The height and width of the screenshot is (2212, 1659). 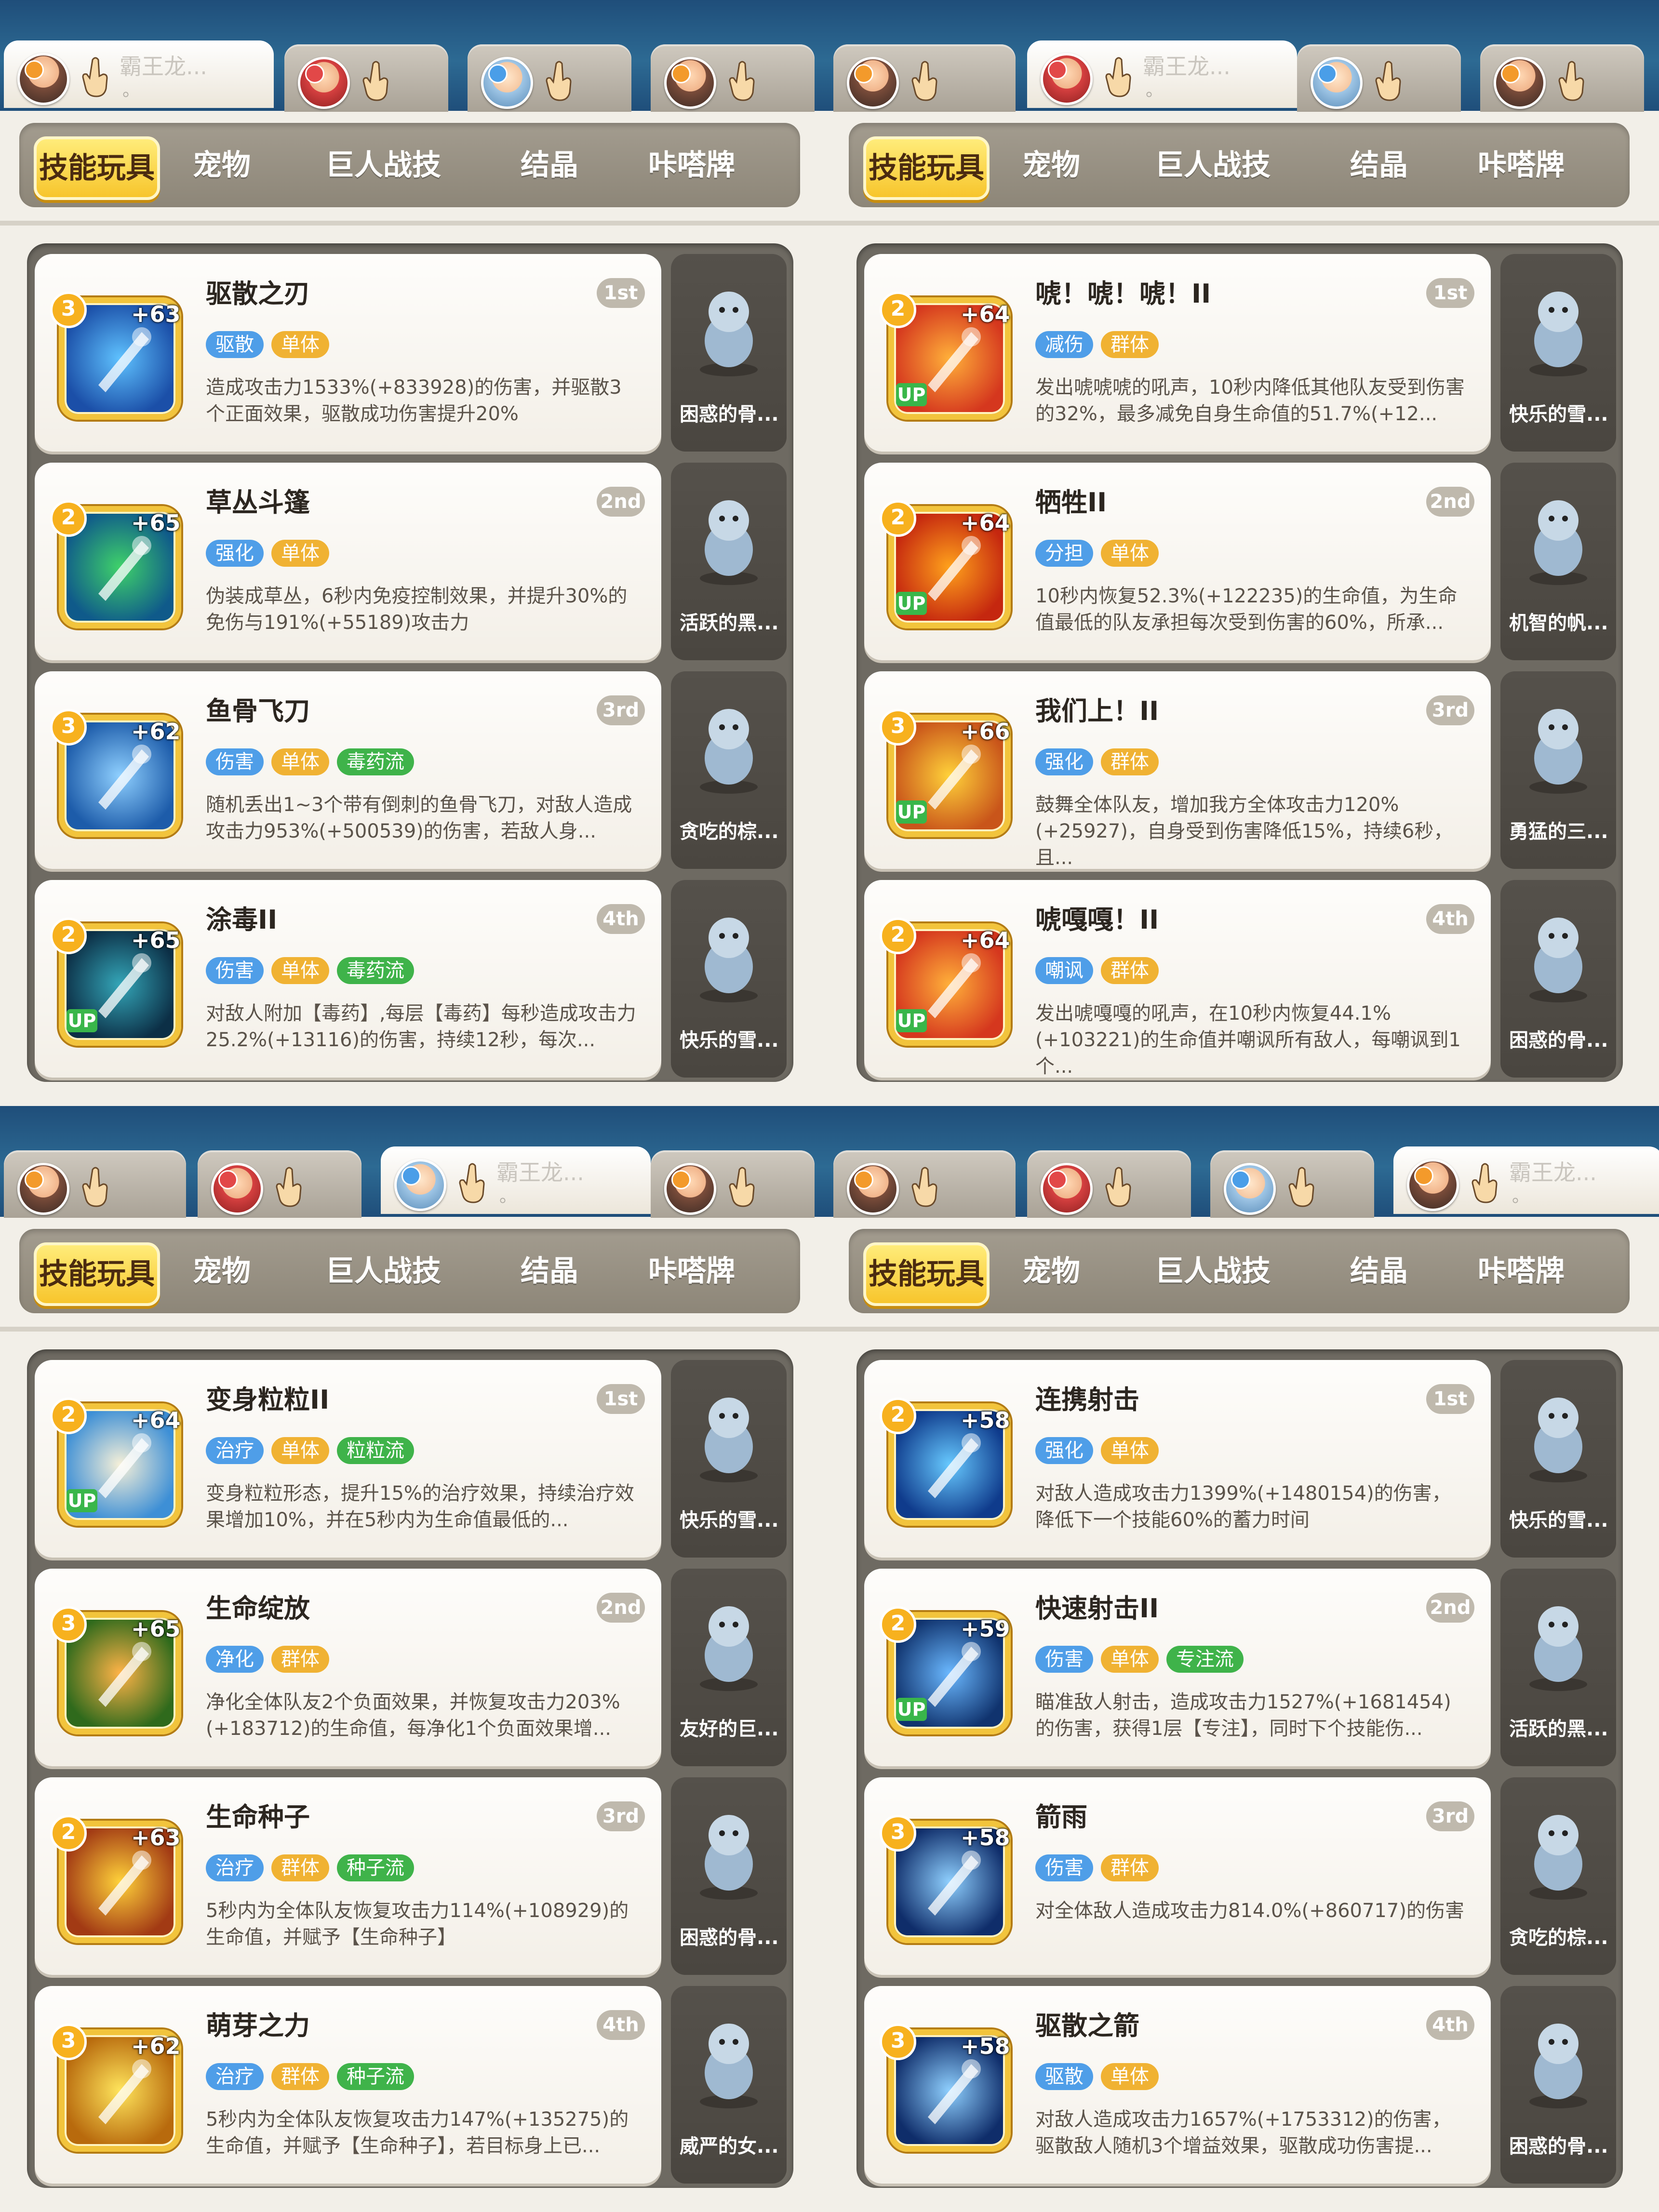 I want to click on skill-tag: 群体, so click(x=1130, y=970).